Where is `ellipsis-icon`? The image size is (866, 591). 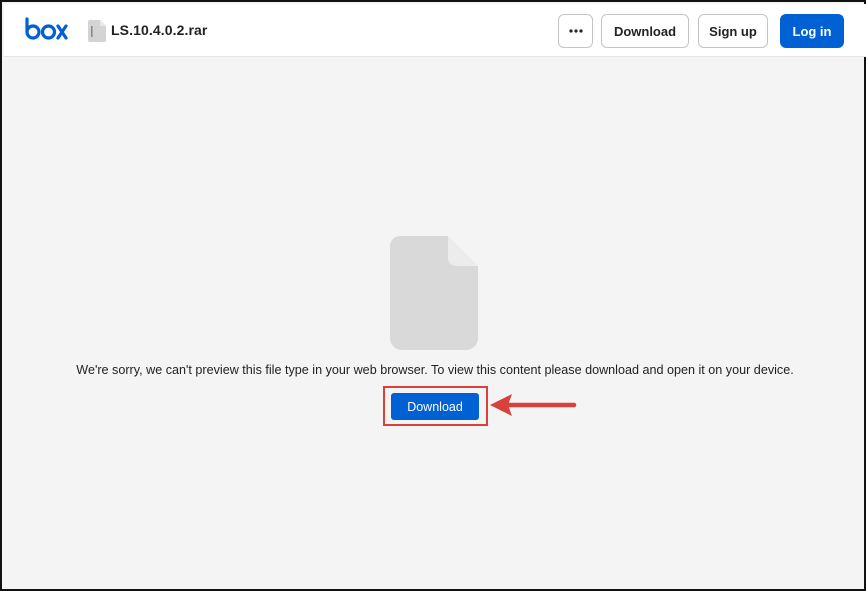 ellipsis-icon is located at coordinates (575, 31).